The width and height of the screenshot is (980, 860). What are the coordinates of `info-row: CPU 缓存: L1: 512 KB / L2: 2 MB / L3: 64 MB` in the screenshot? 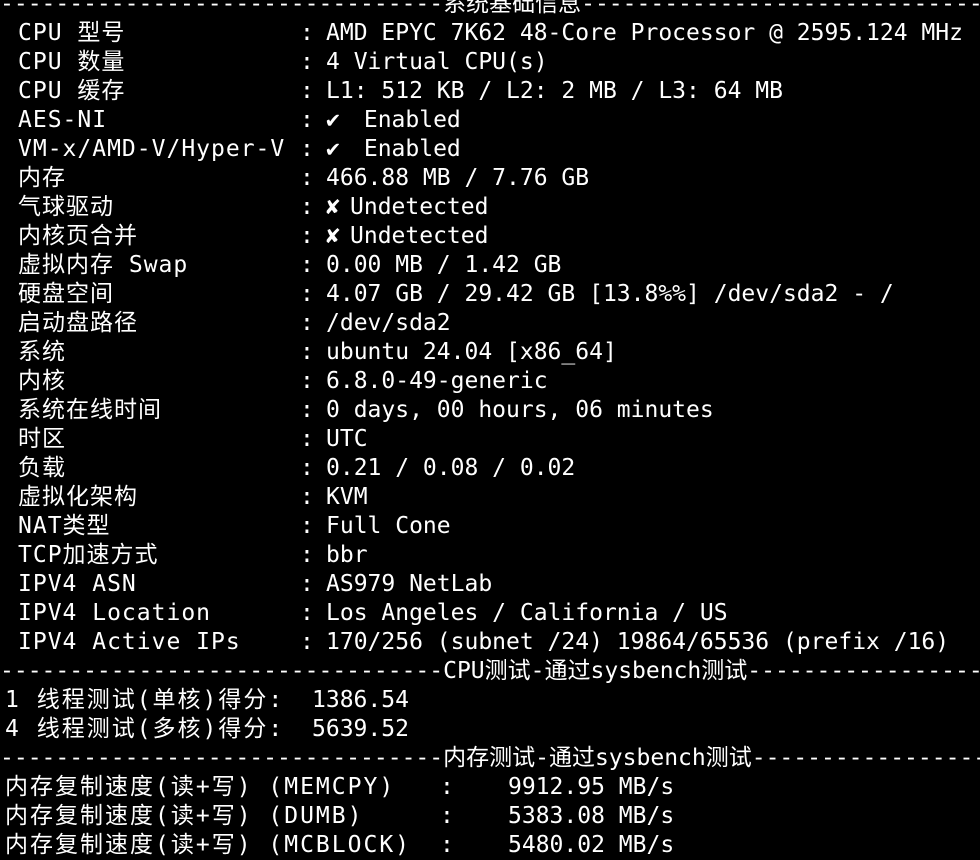 It's located at (490, 91).